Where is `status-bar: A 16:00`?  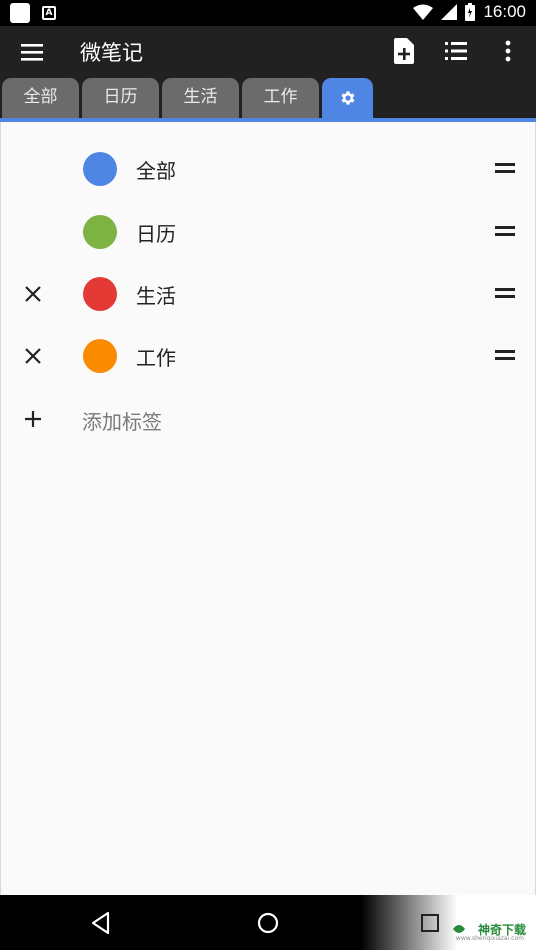
status-bar: A 16:00 is located at coordinates (268, 13).